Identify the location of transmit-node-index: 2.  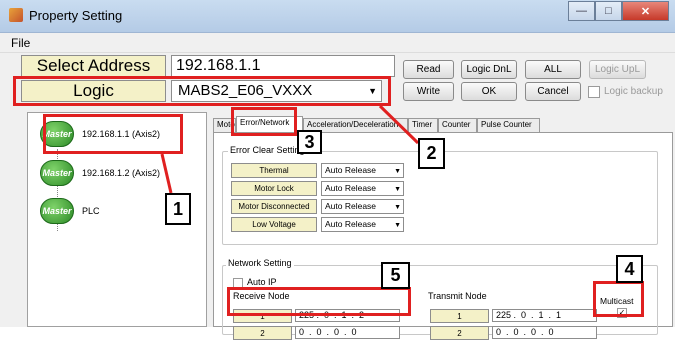
(459, 333).